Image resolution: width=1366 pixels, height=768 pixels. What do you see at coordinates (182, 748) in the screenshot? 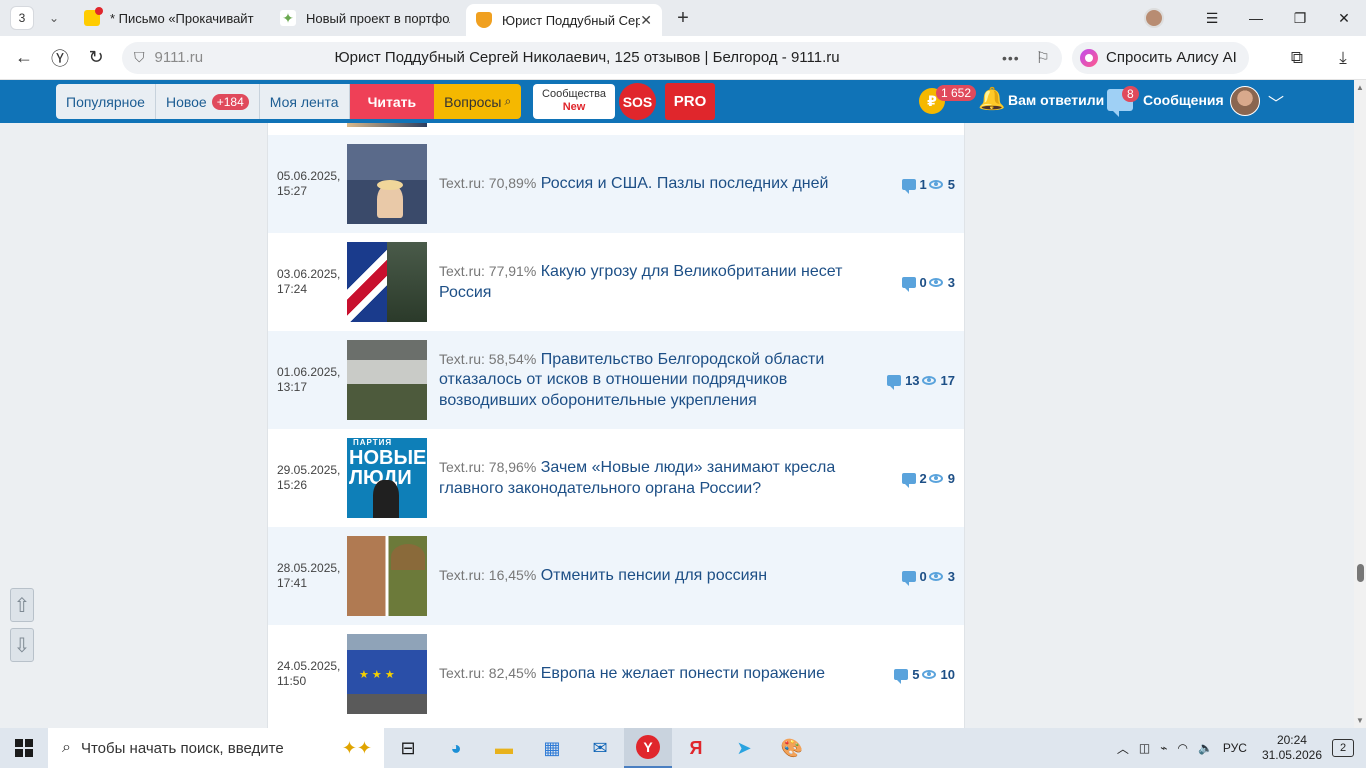
I see `taskbar-search-placeholder: Чтобы начать поиск, введите` at bounding box center [182, 748].